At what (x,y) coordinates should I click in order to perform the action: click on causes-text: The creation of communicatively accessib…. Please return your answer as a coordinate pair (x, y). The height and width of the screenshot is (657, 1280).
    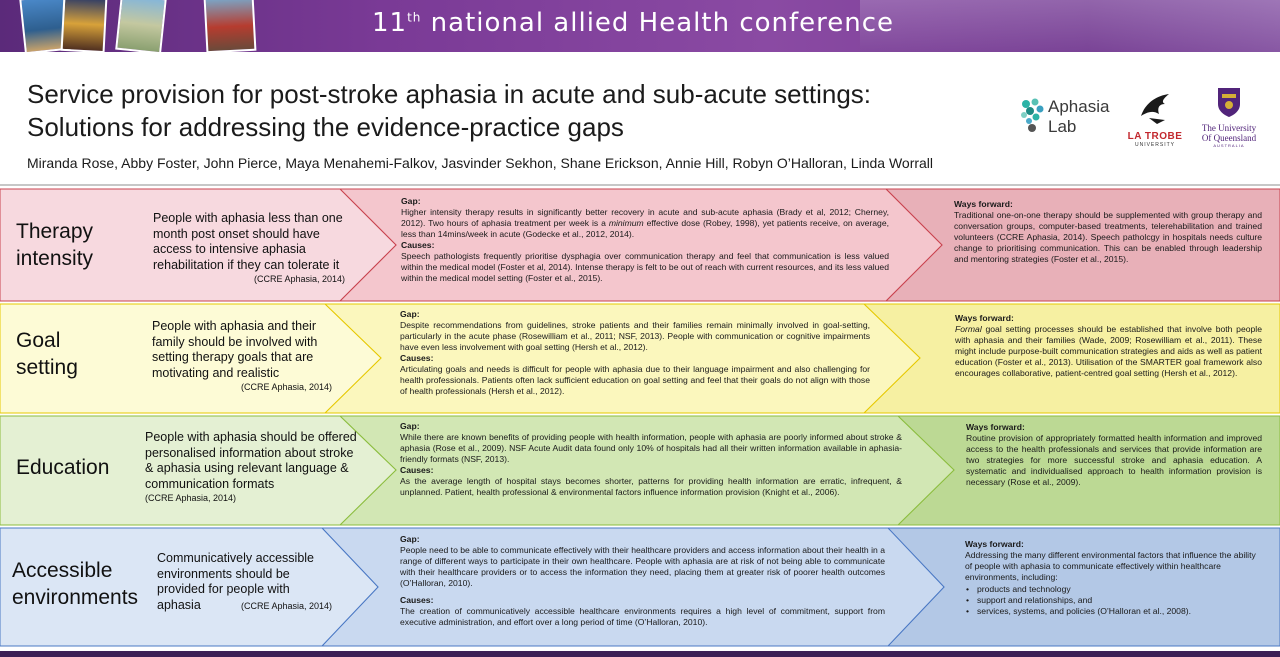
    Looking at the image, I should click on (642, 616).